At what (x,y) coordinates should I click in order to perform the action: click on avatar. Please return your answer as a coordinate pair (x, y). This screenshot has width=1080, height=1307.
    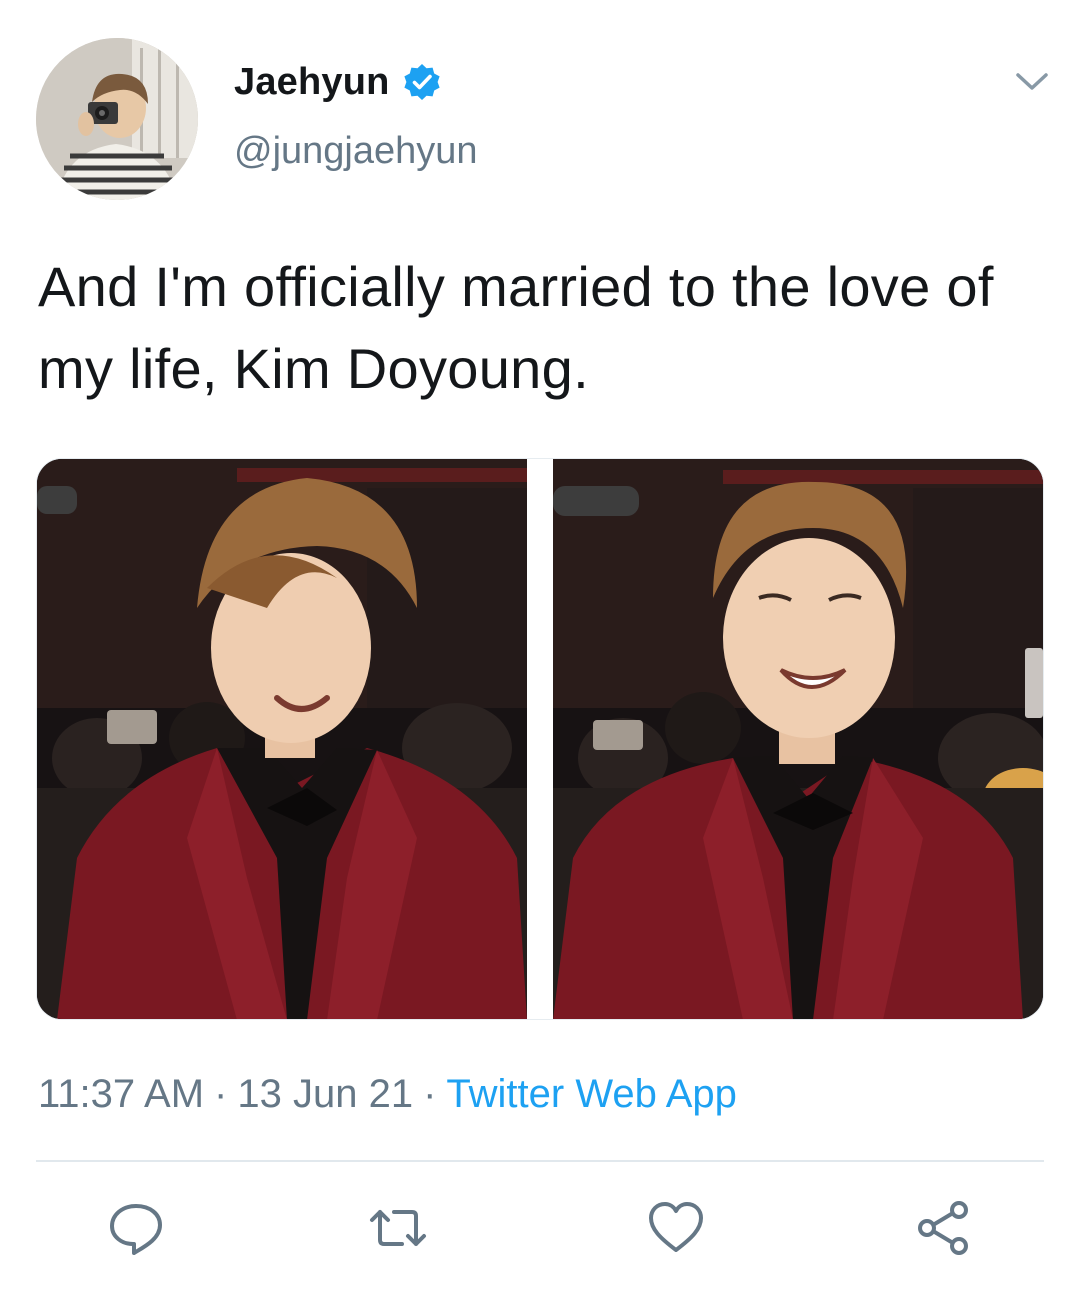
    Looking at the image, I should click on (117, 119).